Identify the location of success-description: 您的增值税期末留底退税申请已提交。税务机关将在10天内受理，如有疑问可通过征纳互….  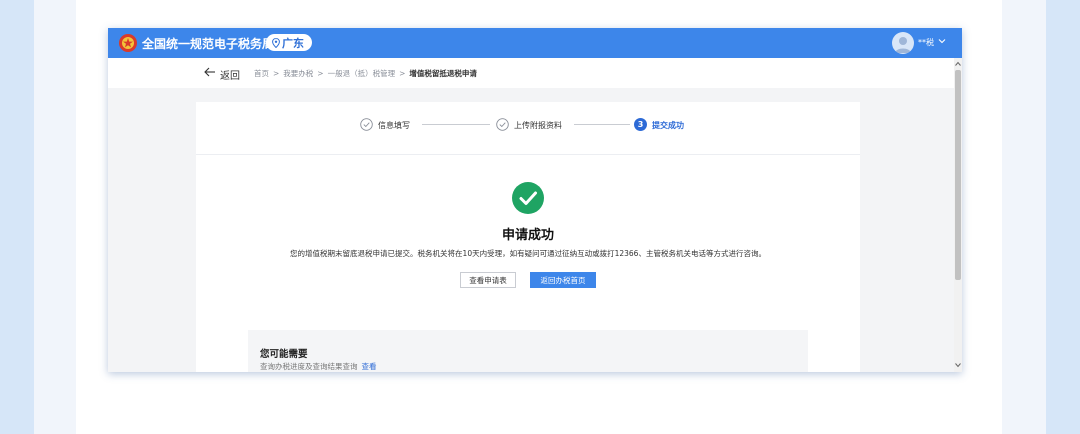
(528, 253).